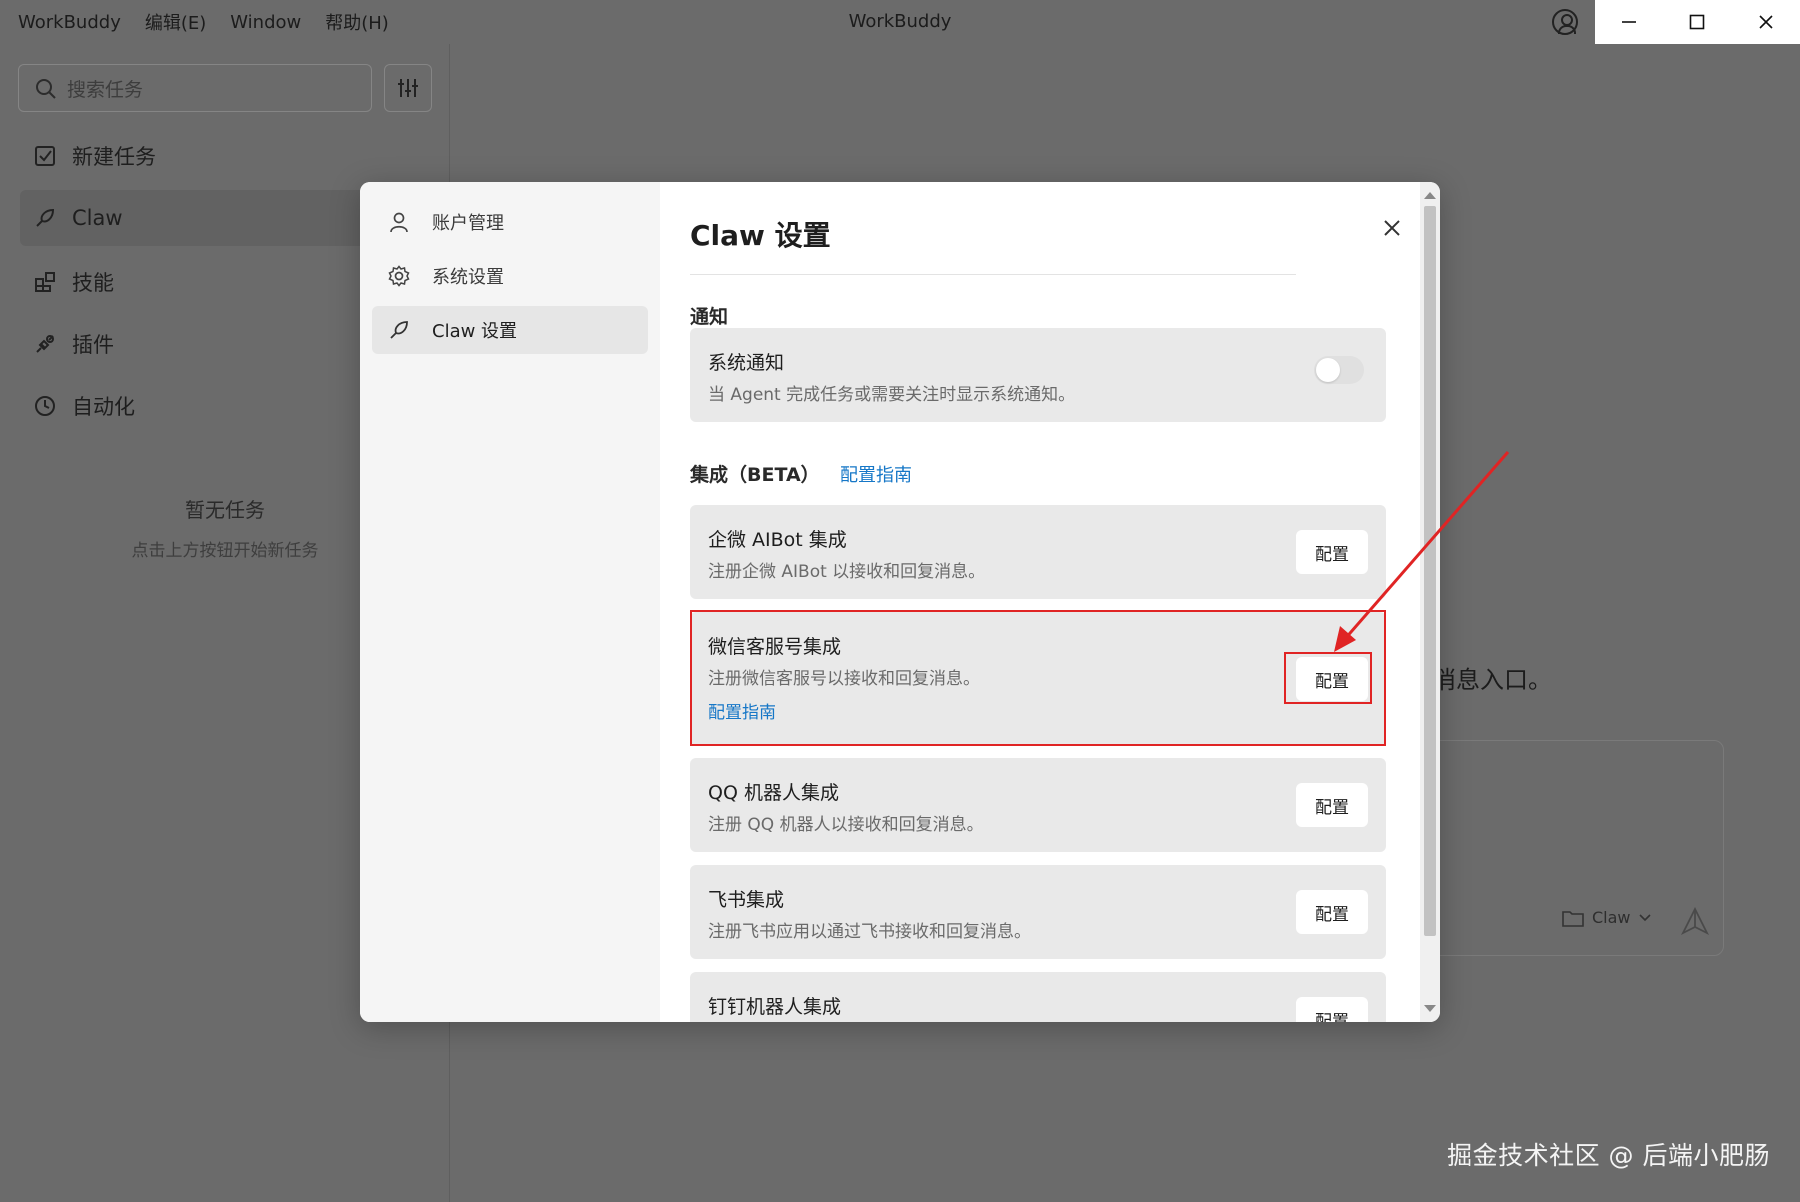 This screenshot has width=1800, height=1202. I want to click on integration-section-title: 集成（BETA）, so click(755, 475).